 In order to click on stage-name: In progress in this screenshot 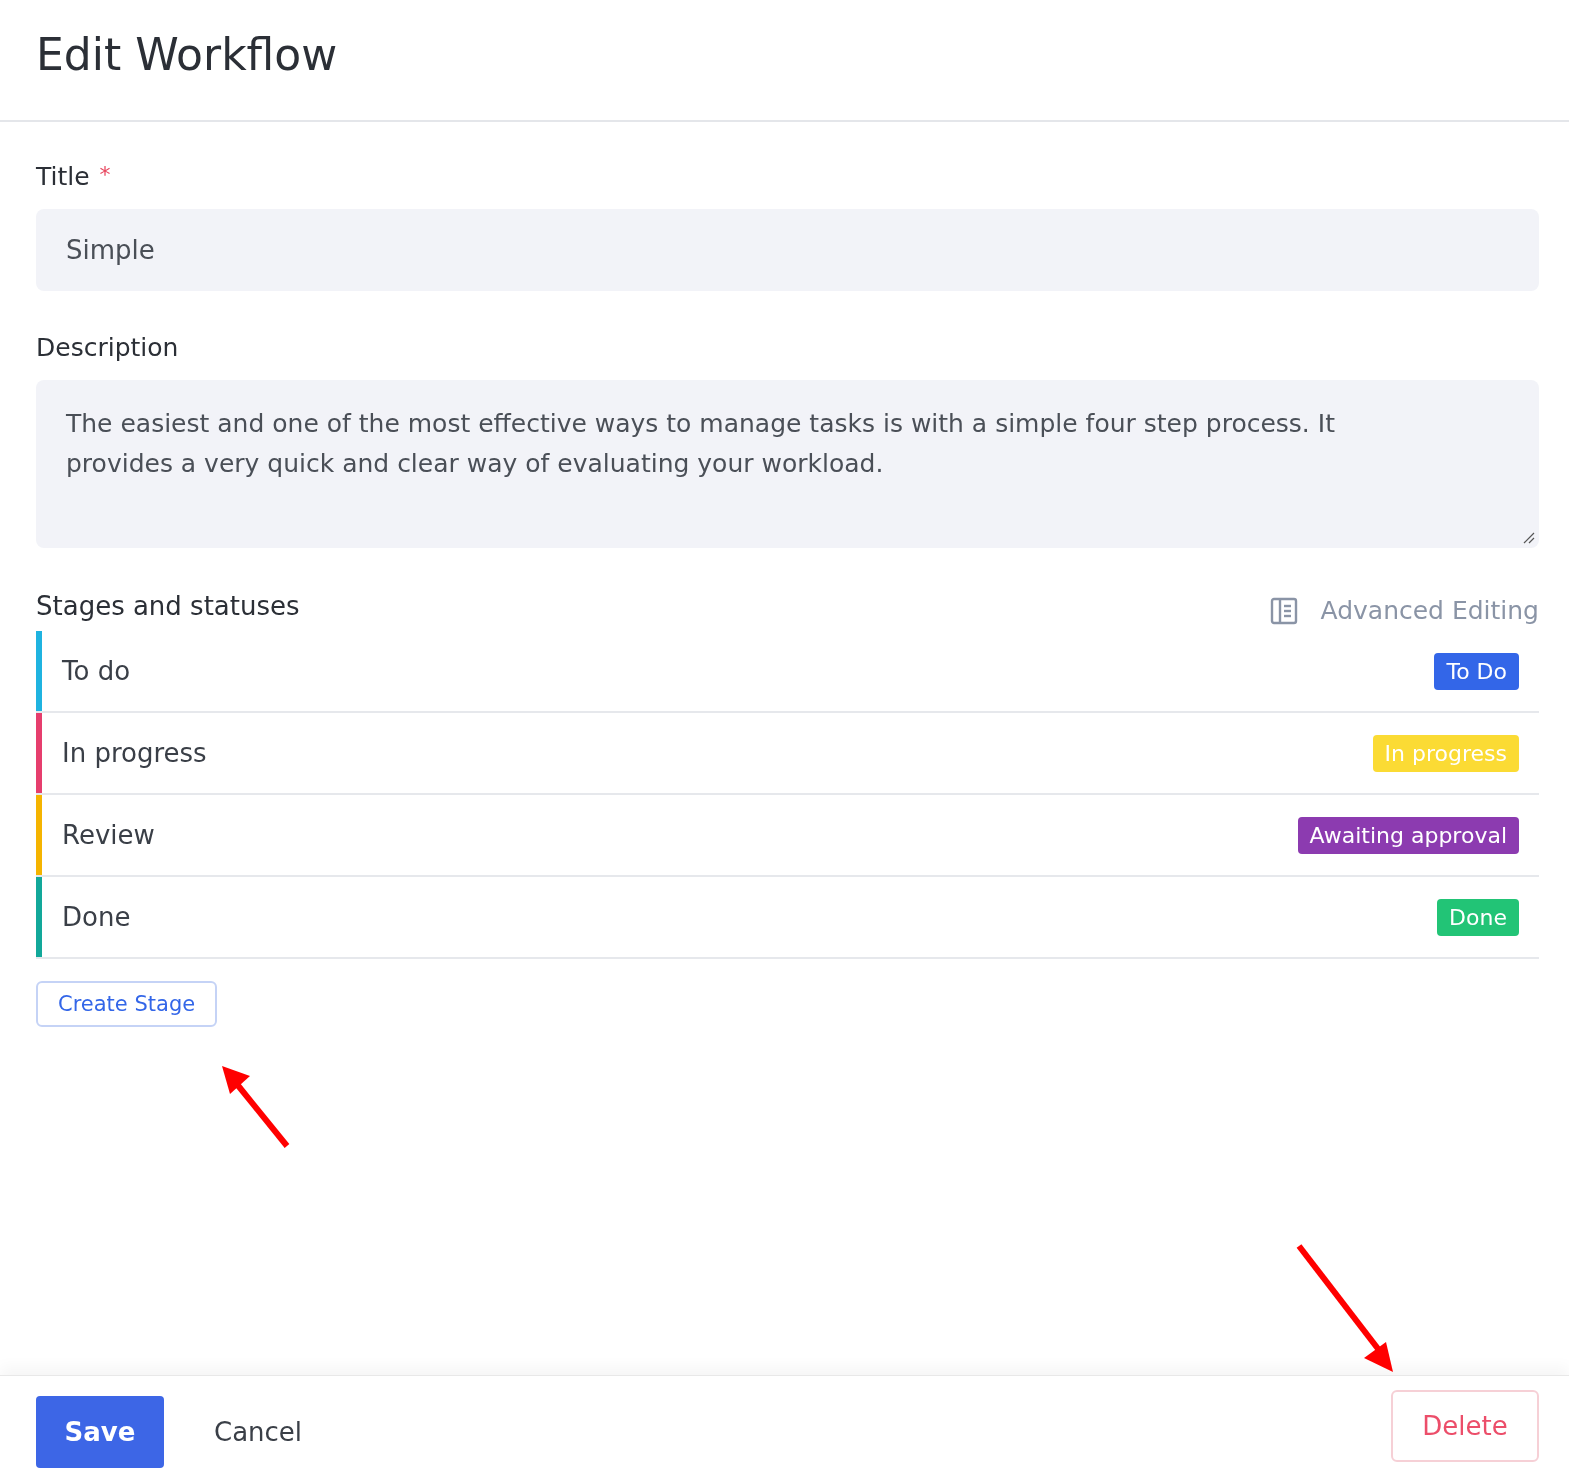, I will do `click(135, 753)`.